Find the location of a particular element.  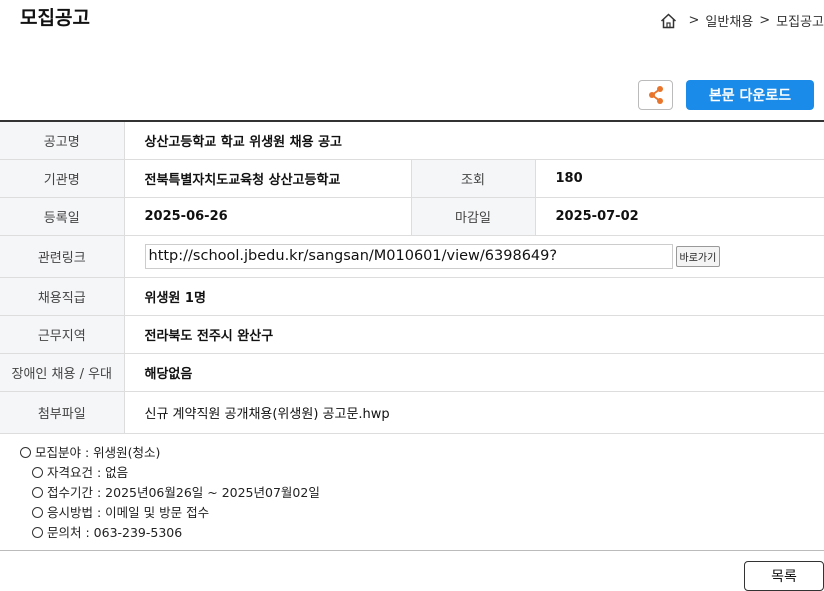

download-button: 본문 다운로드 is located at coordinates (750, 95).